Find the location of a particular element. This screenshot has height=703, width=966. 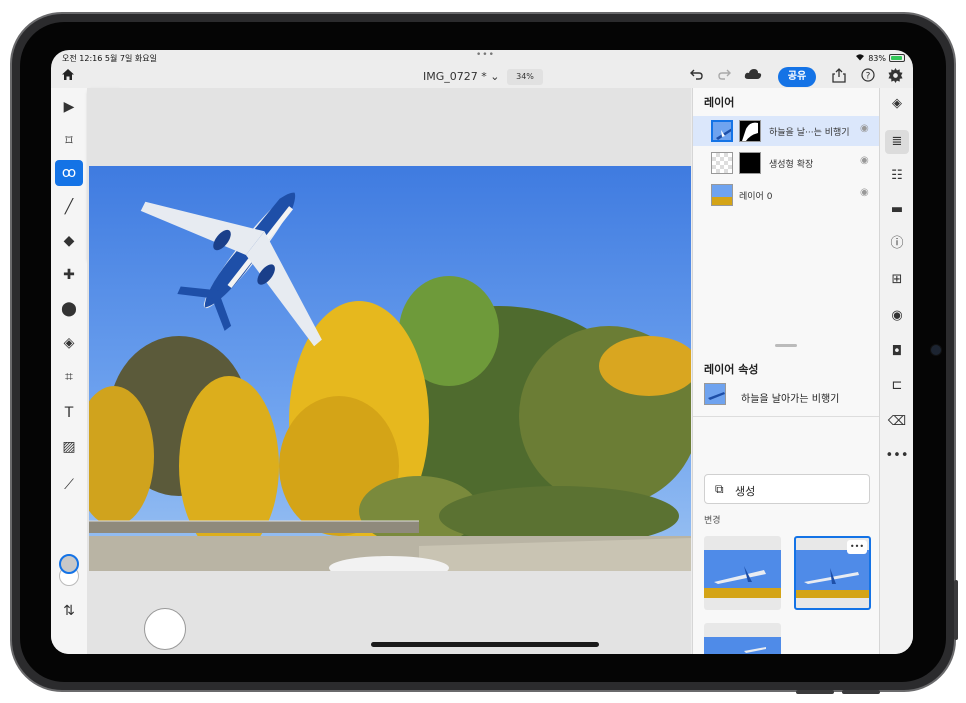

info-icon: ⓘ is located at coordinates (897, 244).